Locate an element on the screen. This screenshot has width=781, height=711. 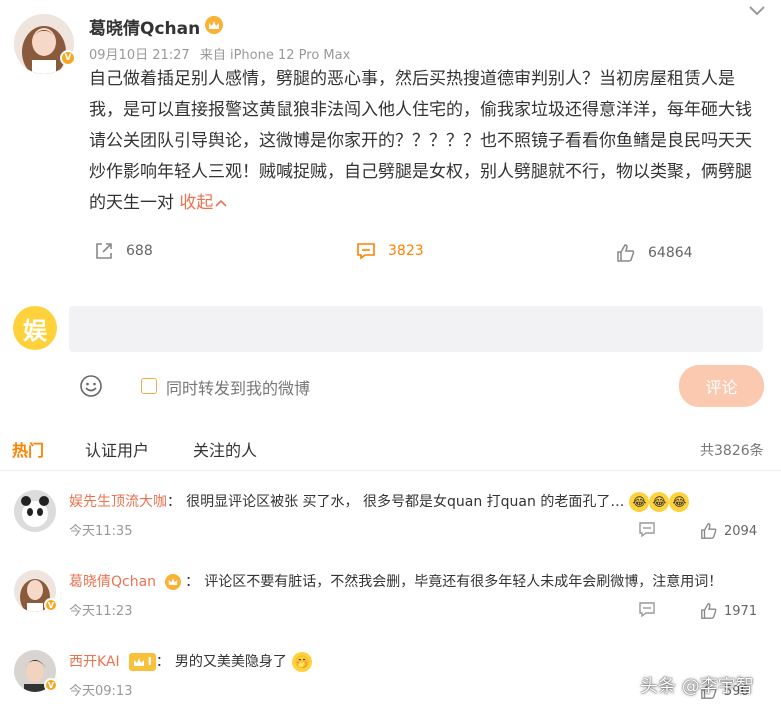
comment-count: 3823 is located at coordinates (406, 251).